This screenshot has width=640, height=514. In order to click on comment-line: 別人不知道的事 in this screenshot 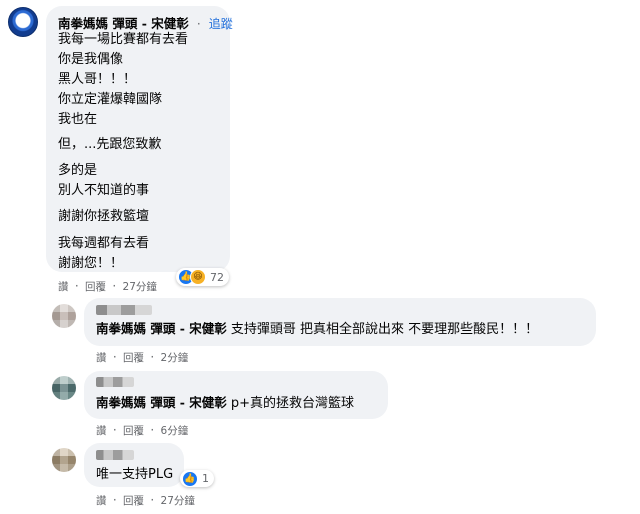, I will do `click(104, 190)`.